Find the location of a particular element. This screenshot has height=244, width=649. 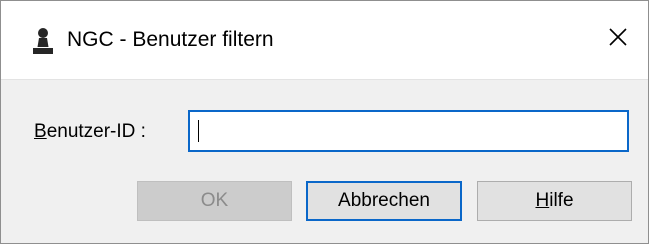

user-id-label-text: enutzer-ID : is located at coordinates (96, 131).